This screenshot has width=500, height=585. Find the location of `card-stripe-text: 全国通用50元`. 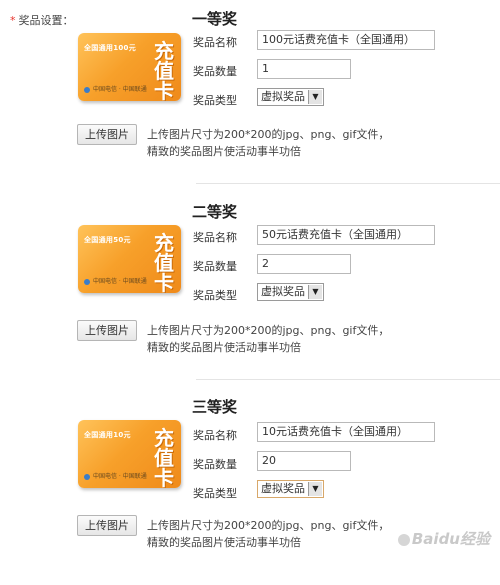

card-stripe-text: 全国通用50元 is located at coordinates (107, 240).